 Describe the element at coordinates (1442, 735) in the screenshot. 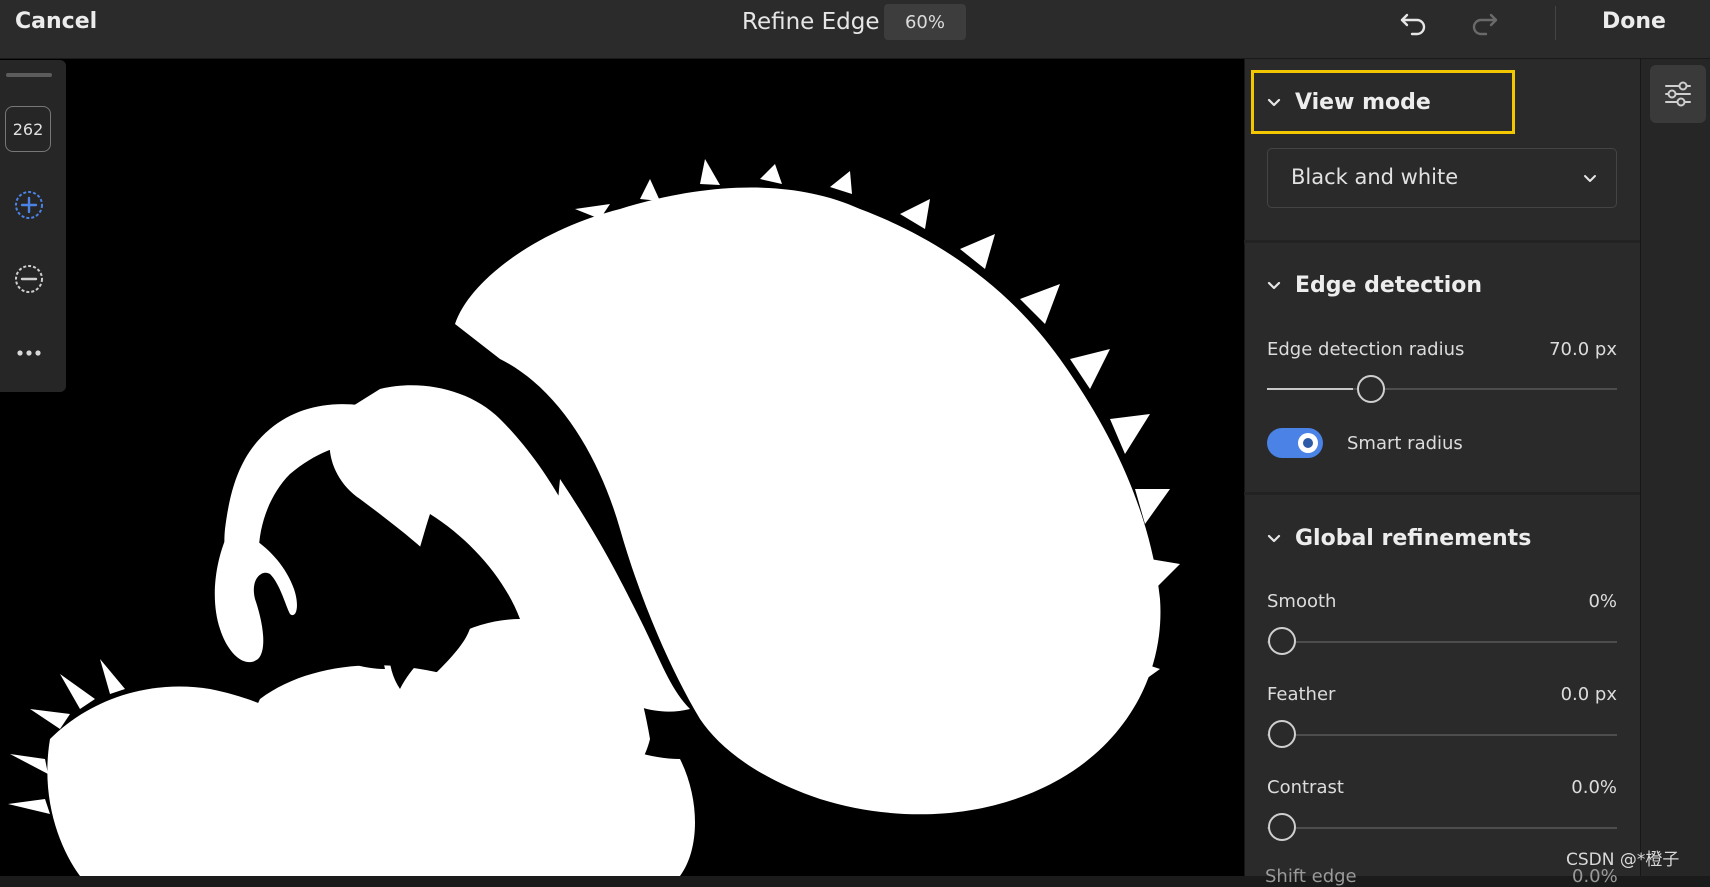

I see `feather-slider` at that location.